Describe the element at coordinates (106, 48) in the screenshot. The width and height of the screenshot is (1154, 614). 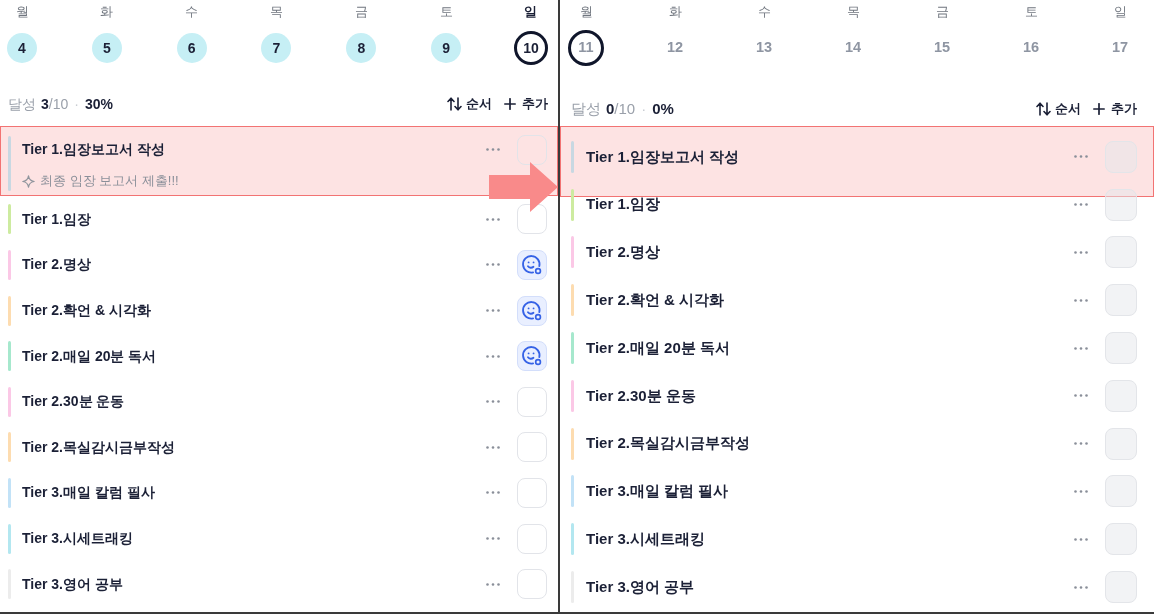
I see `calendar-day: 5` at that location.